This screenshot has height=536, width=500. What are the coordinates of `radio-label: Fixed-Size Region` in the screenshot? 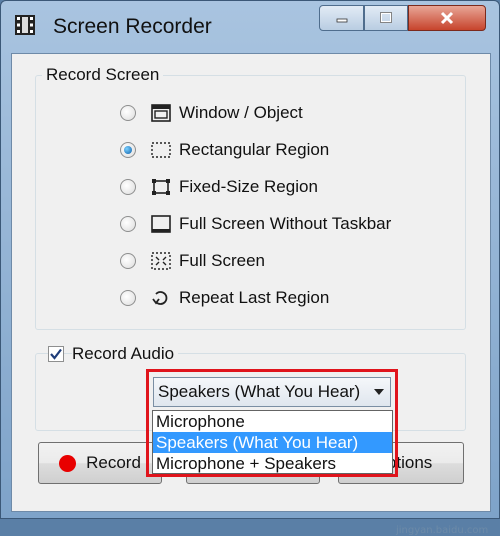 It's located at (248, 186).